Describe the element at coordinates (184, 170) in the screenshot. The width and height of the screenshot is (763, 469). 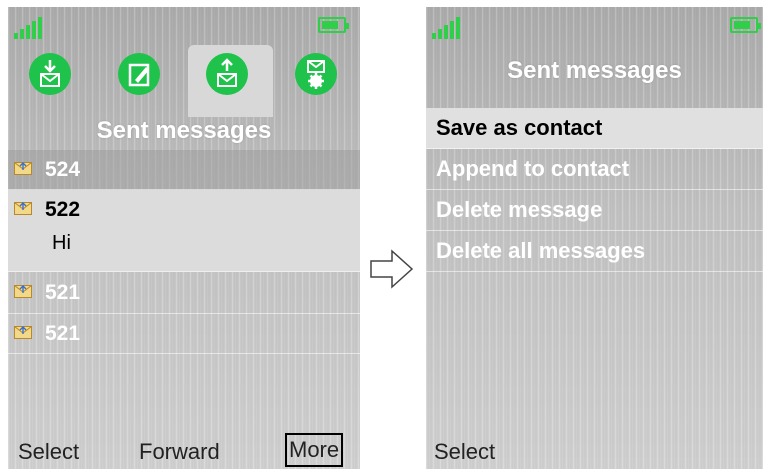
I see `message-list-item: 524` at that location.